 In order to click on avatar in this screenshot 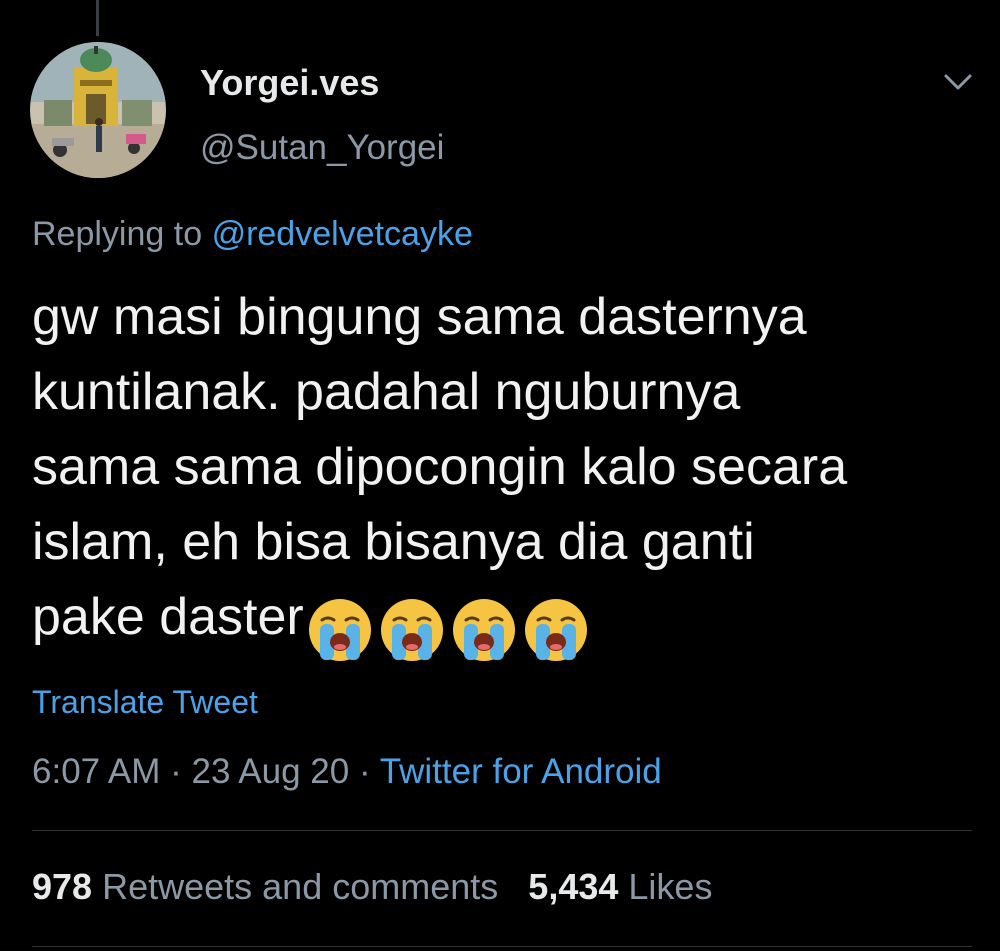, I will do `click(98, 110)`.